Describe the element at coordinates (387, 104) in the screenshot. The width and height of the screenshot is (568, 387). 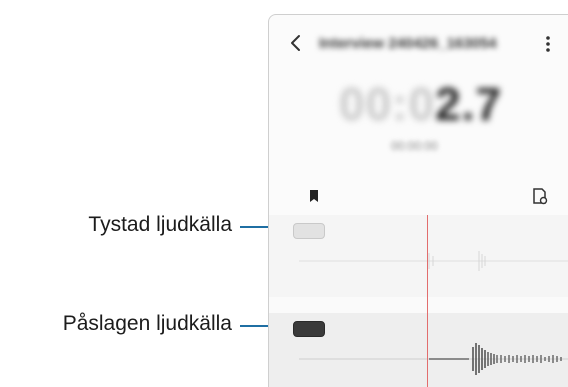
I see `timer-prefix: 00:0` at that location.